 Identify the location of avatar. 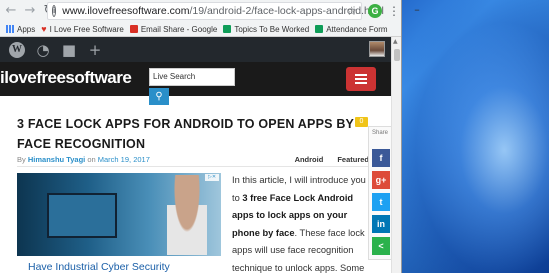
(377, 49).